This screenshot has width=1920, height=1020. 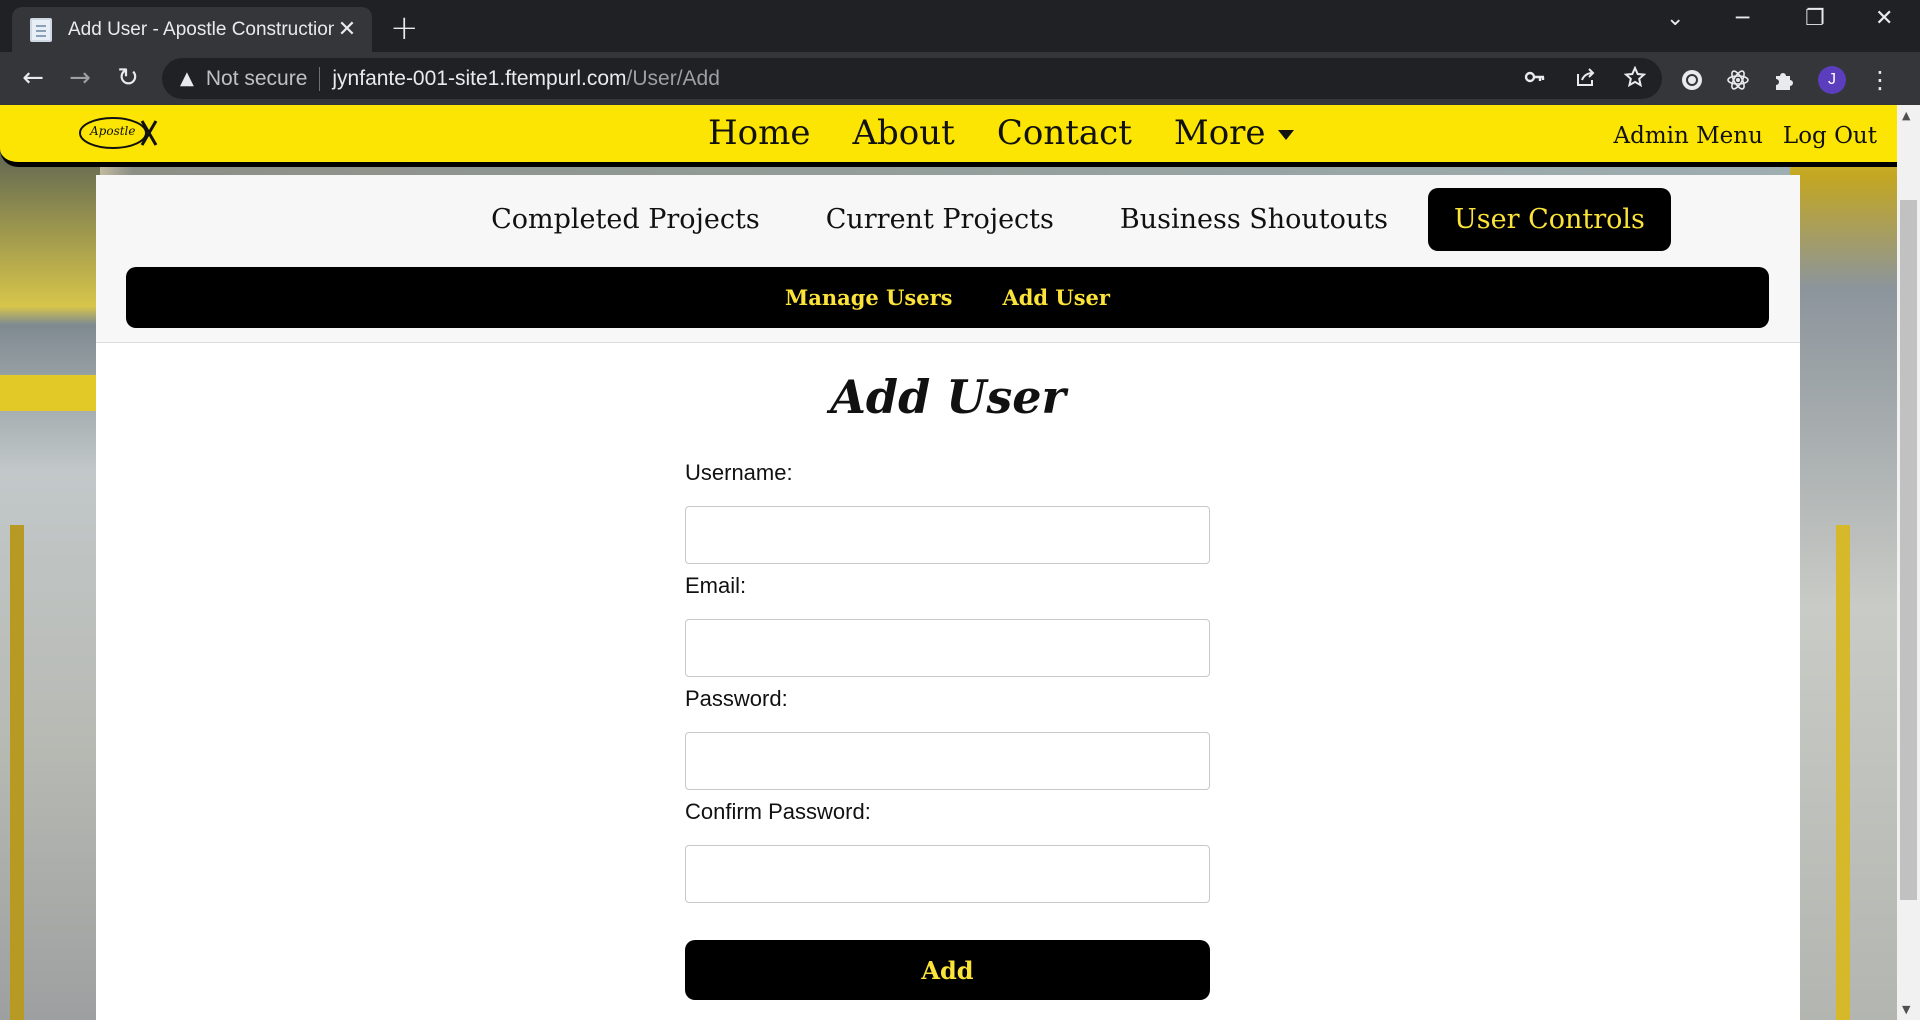 I want to click on background-post, so click(x=17, y=772).